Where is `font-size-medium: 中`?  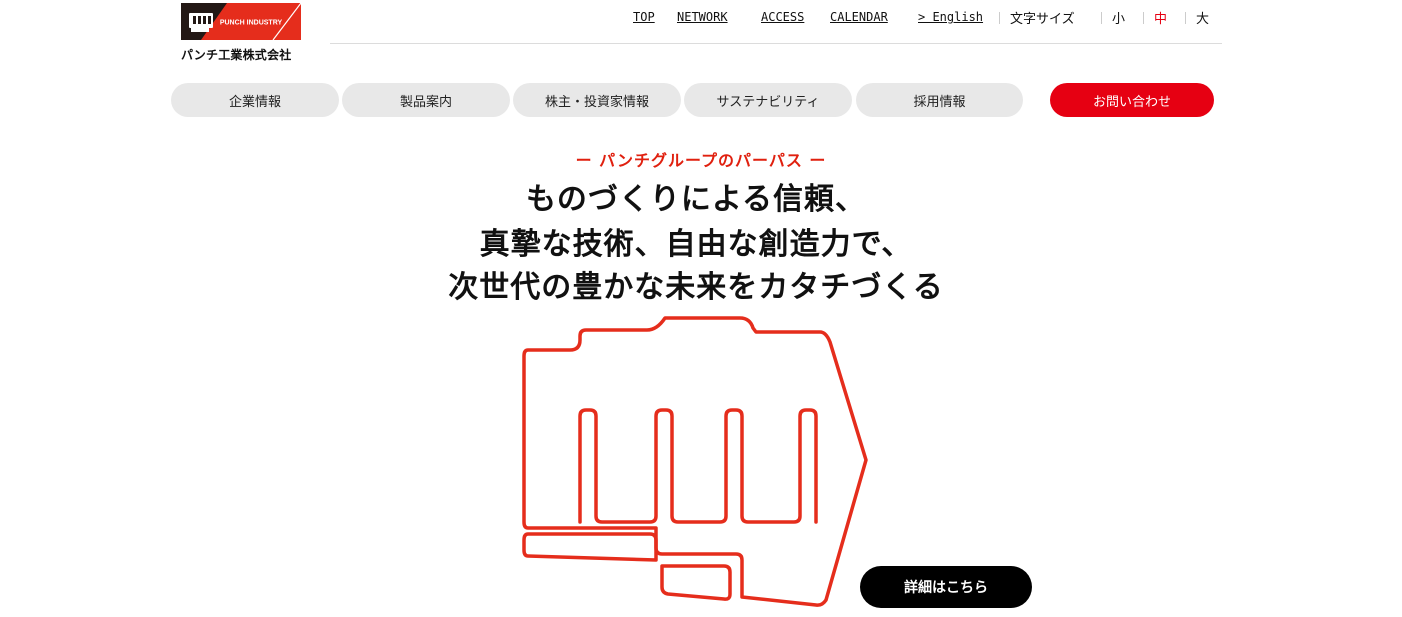
font-size-medium: 中 is located at coordinates (1160, 17).